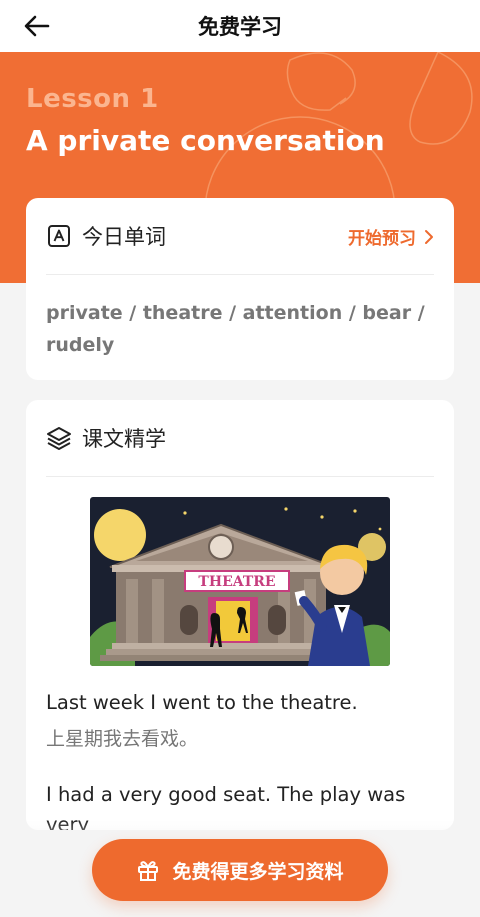 This screenshot has height=917, width=480. Describe the element at coordinates (92, 99) in the screenshot. I see `lesson-number: Lesson 1` at that location.